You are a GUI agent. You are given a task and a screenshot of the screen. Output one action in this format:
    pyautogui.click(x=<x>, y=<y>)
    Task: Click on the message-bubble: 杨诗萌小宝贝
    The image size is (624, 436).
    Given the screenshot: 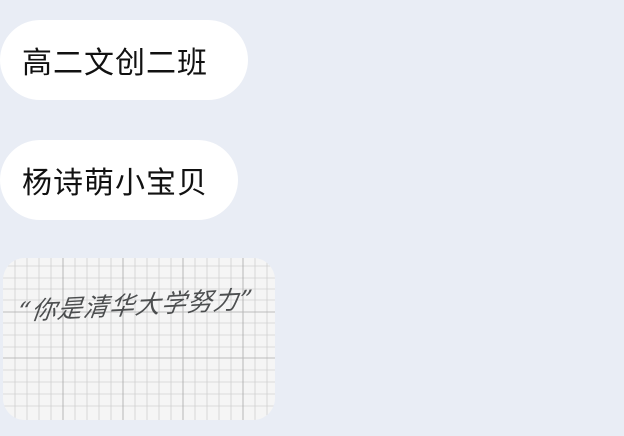 What is the action you would take?
    pyautogui.click(x=119, y=180)
    